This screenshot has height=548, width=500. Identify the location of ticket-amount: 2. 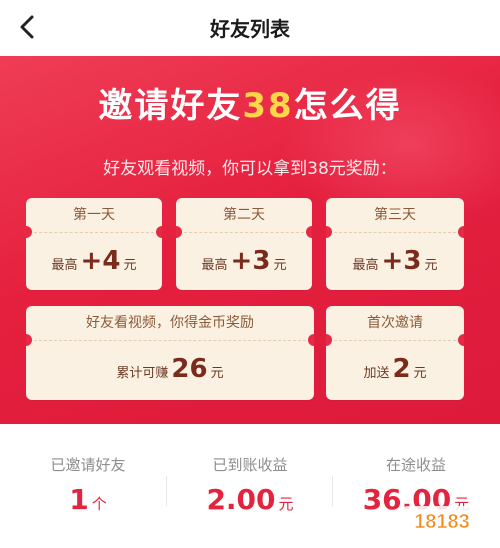
(401, 369).